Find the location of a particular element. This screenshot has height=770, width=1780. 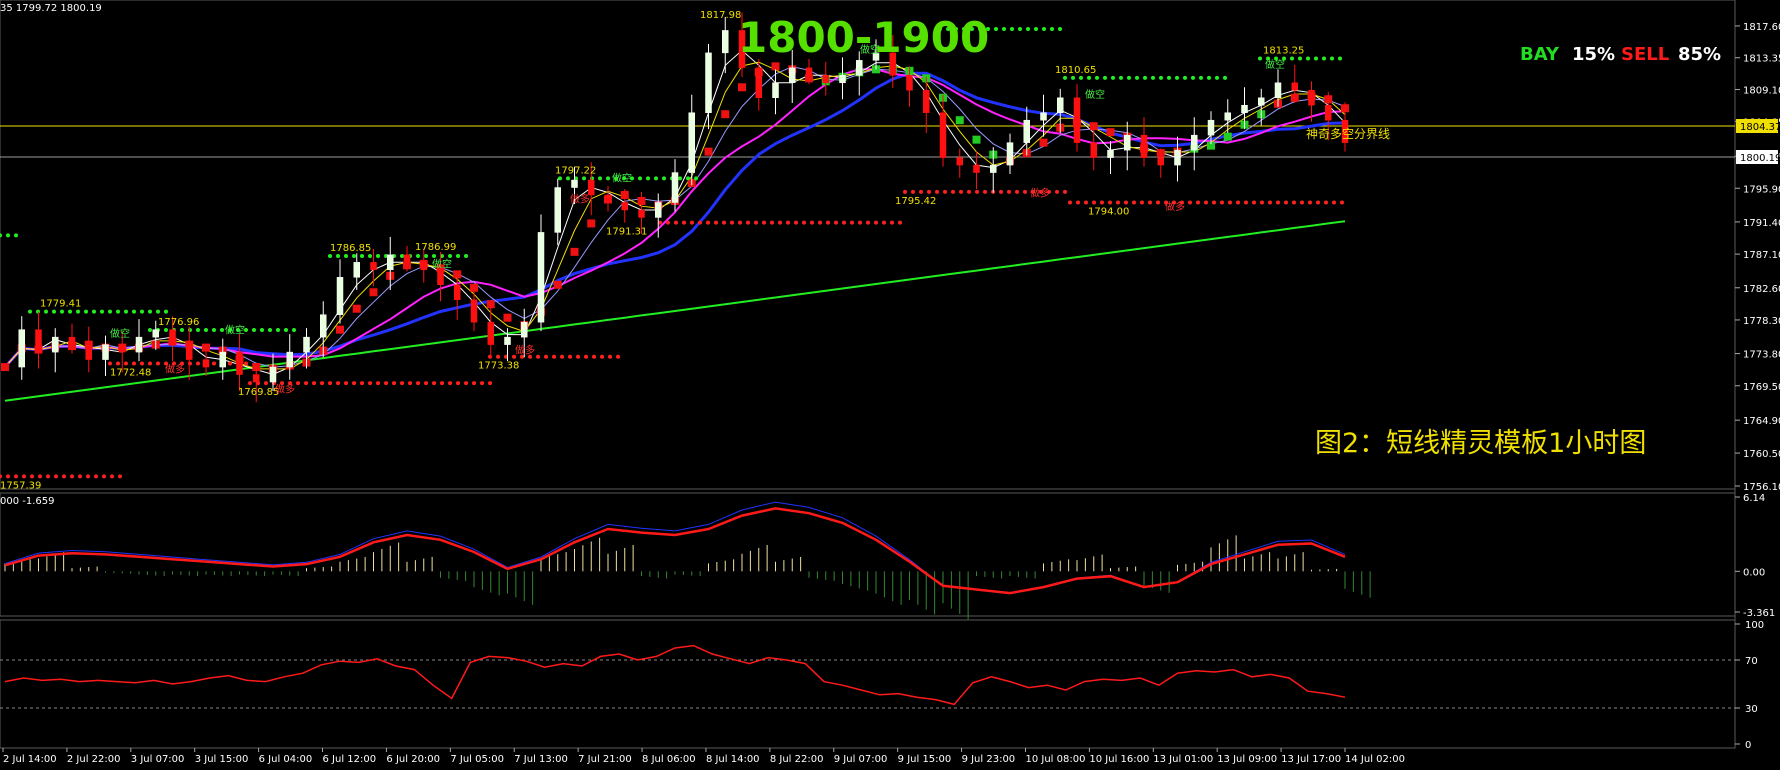

time-tick-label: 14 Jul 02:00 is located at coordinates (1375, 759).